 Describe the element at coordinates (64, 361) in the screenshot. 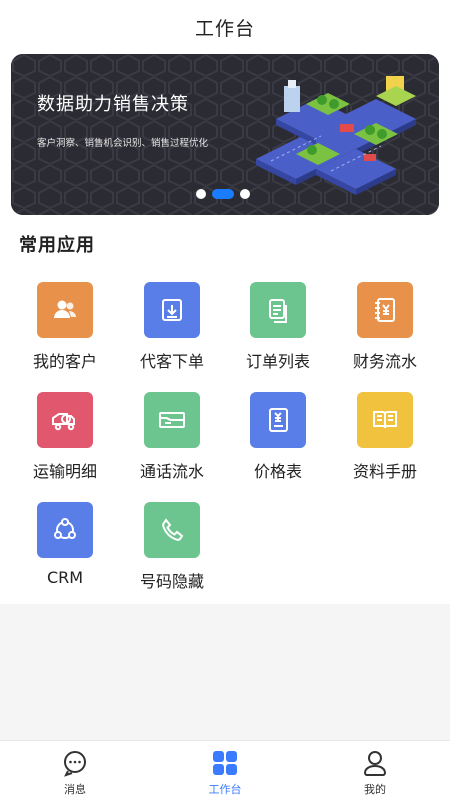

I see `app-label: 我的客户` at that location.